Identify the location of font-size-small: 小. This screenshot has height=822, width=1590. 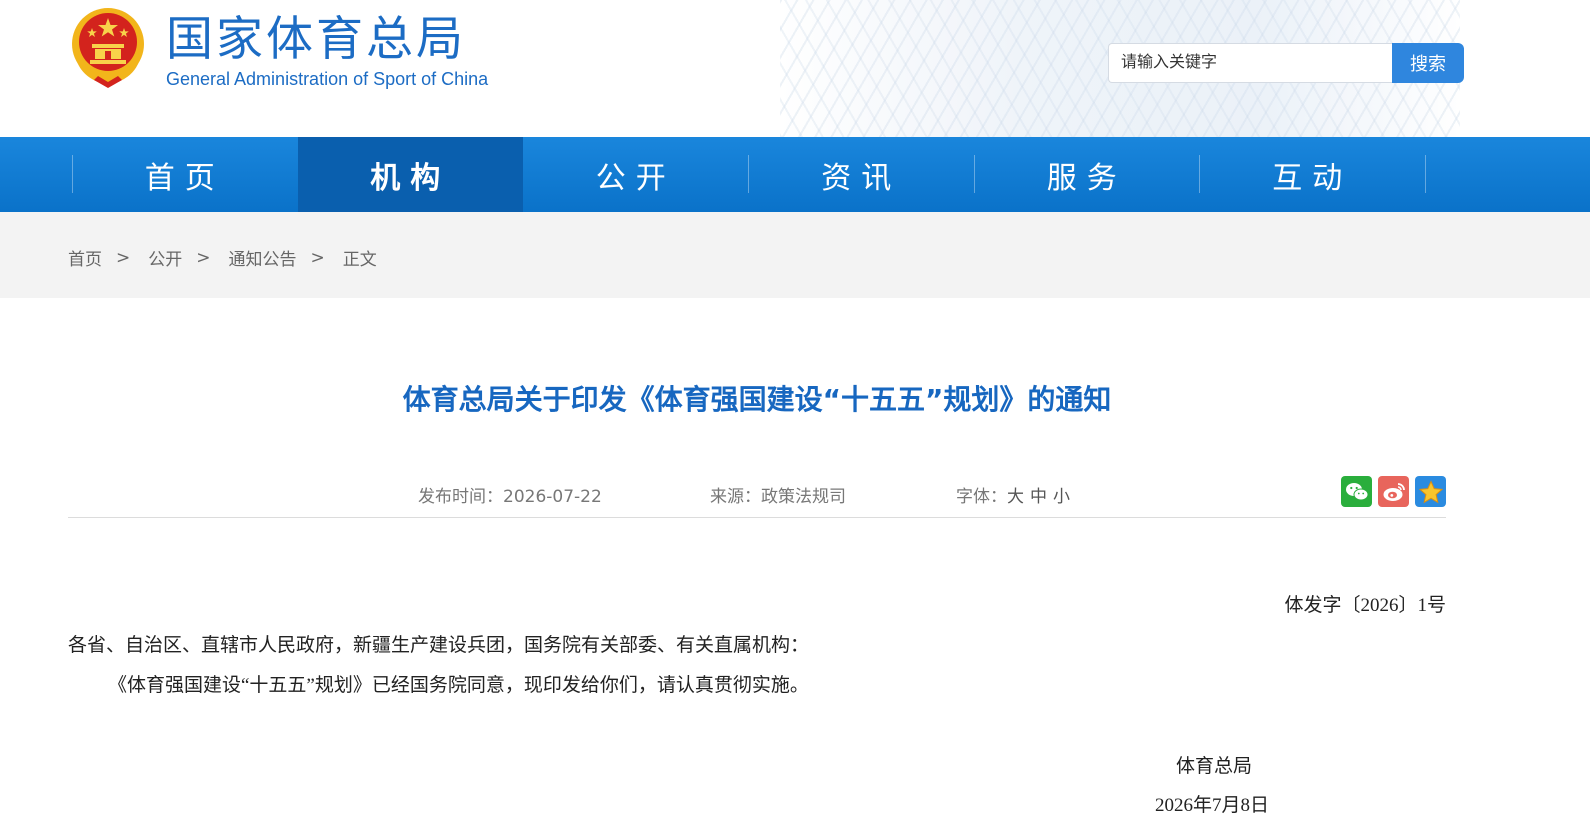
(1061, 497).